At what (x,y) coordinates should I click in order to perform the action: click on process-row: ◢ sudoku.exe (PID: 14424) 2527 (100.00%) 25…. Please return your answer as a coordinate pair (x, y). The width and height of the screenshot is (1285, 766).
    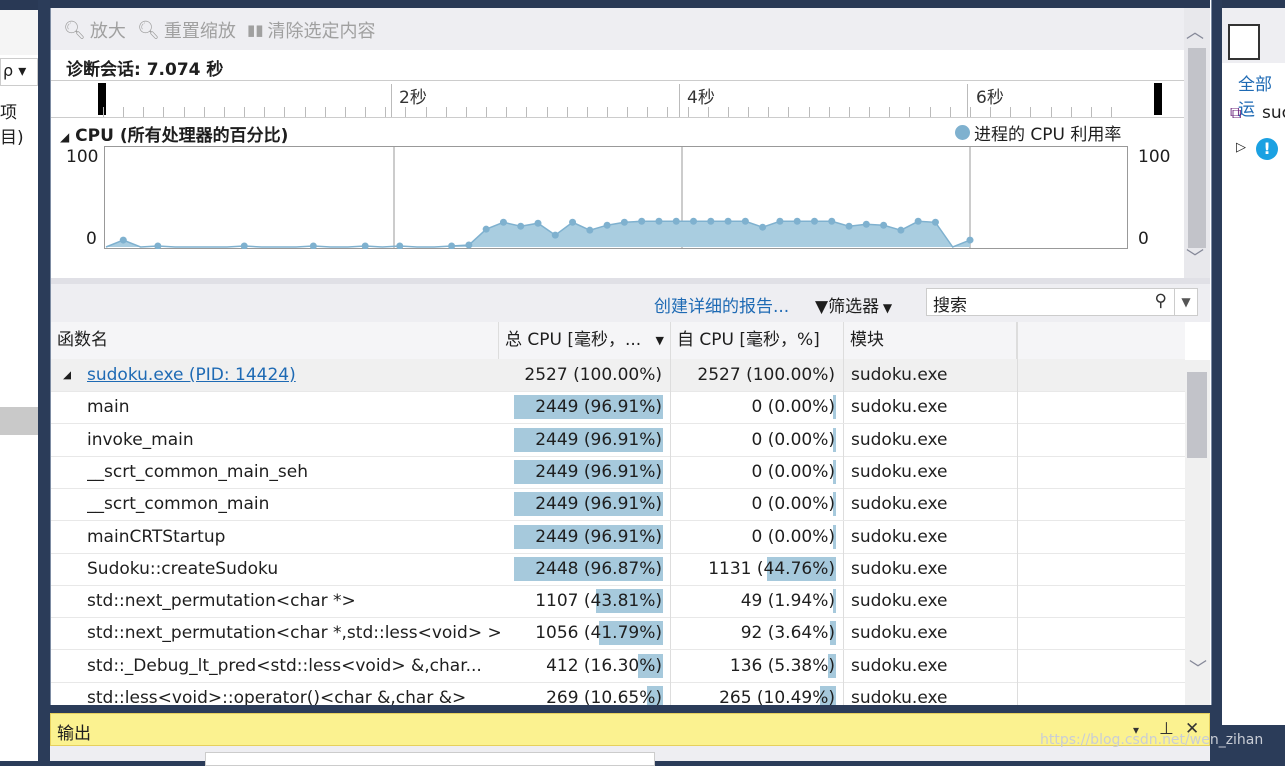
    Looking at the image, I should click on (618, 375).